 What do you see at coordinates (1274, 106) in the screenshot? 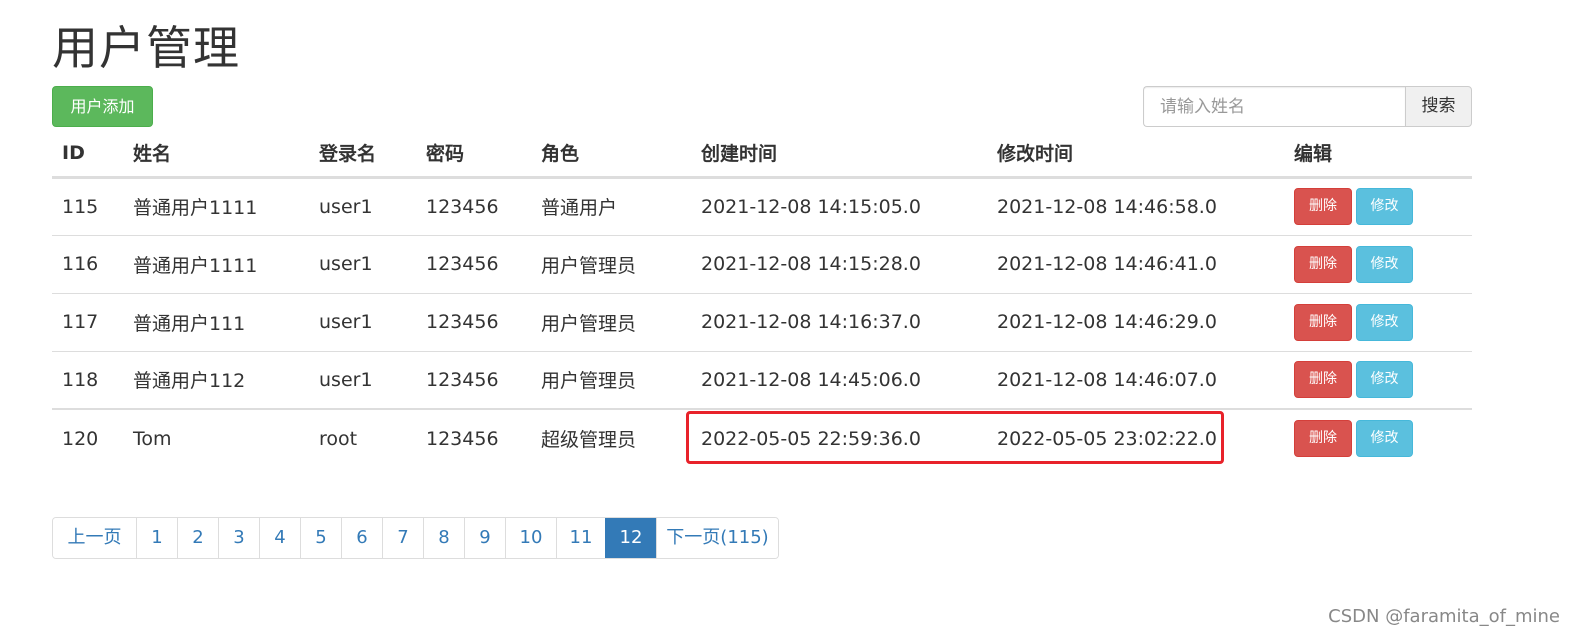
I see `search-input` at bounding box center [1274, 106].